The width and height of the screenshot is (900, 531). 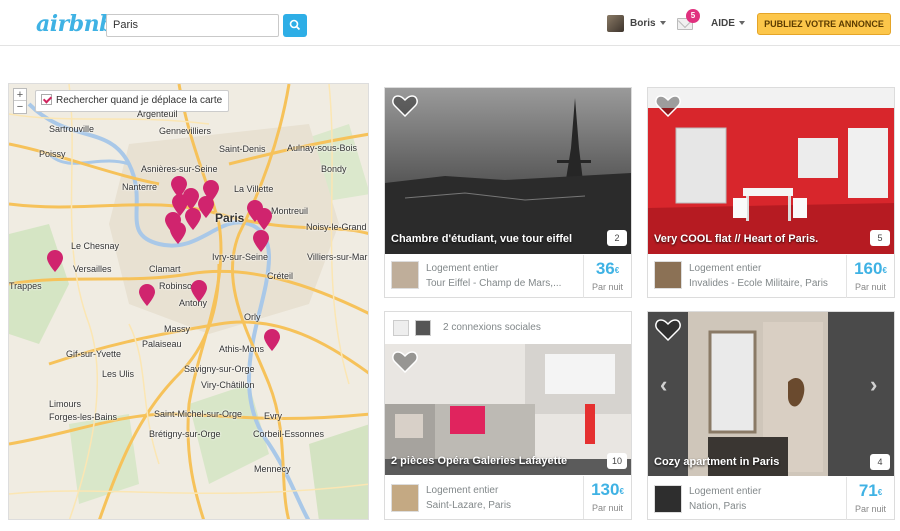 I want to click on map-label: Gennevilliers, so click(x=185, y=131).